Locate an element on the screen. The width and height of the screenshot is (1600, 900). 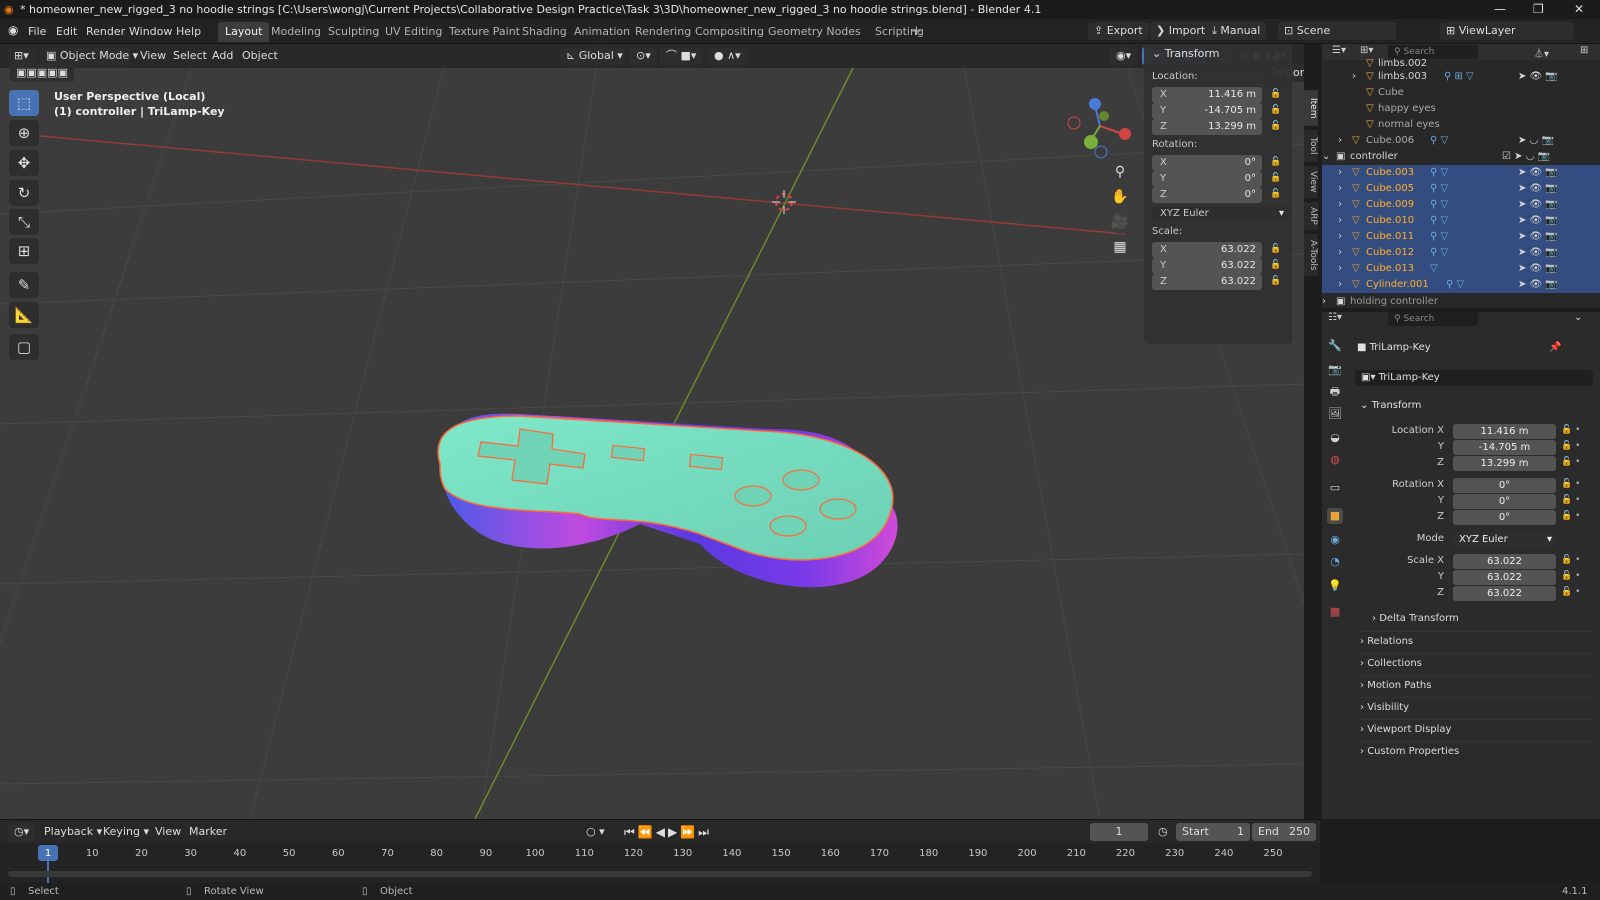
pin-icon: 📌 is located at coordinates (1555, 347).